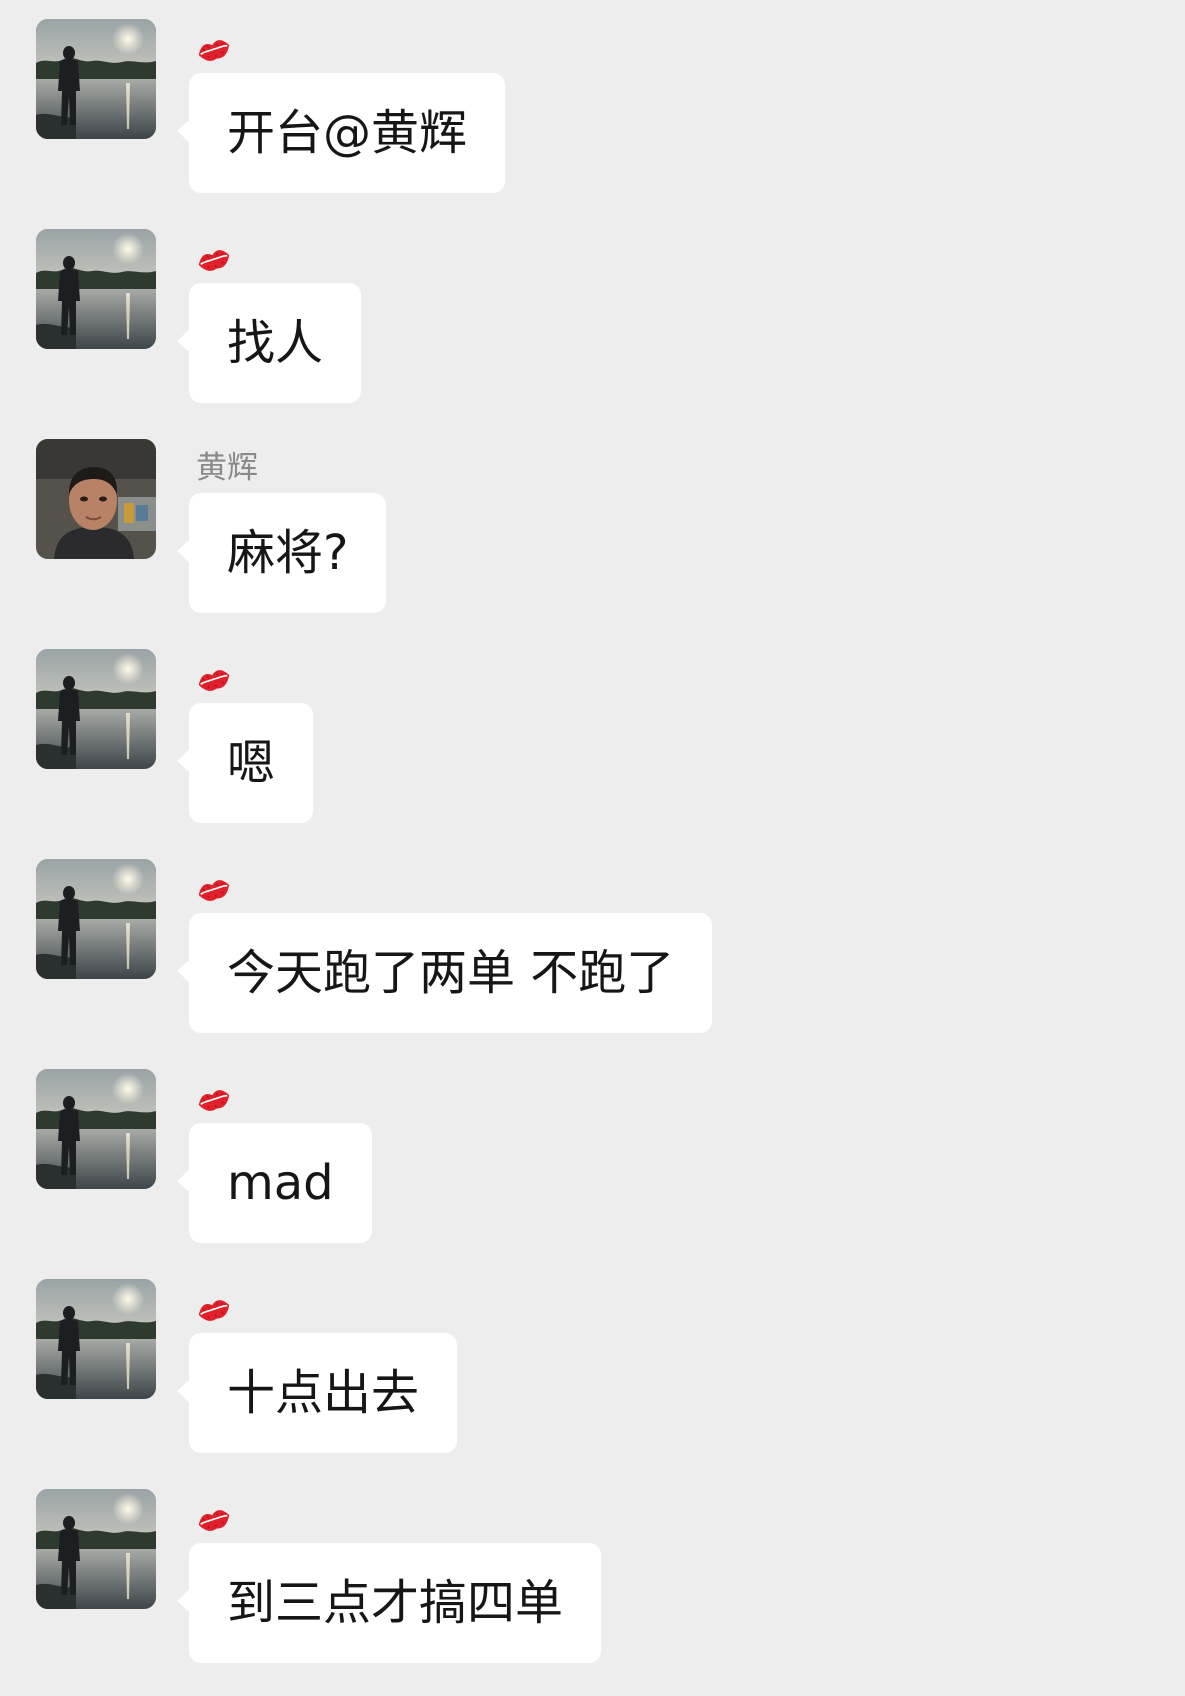 The image size is (1185, 1696). Describe the element at coordinates (269, 343) in the screenshot. I see `message-bubble: 找人` at that location.